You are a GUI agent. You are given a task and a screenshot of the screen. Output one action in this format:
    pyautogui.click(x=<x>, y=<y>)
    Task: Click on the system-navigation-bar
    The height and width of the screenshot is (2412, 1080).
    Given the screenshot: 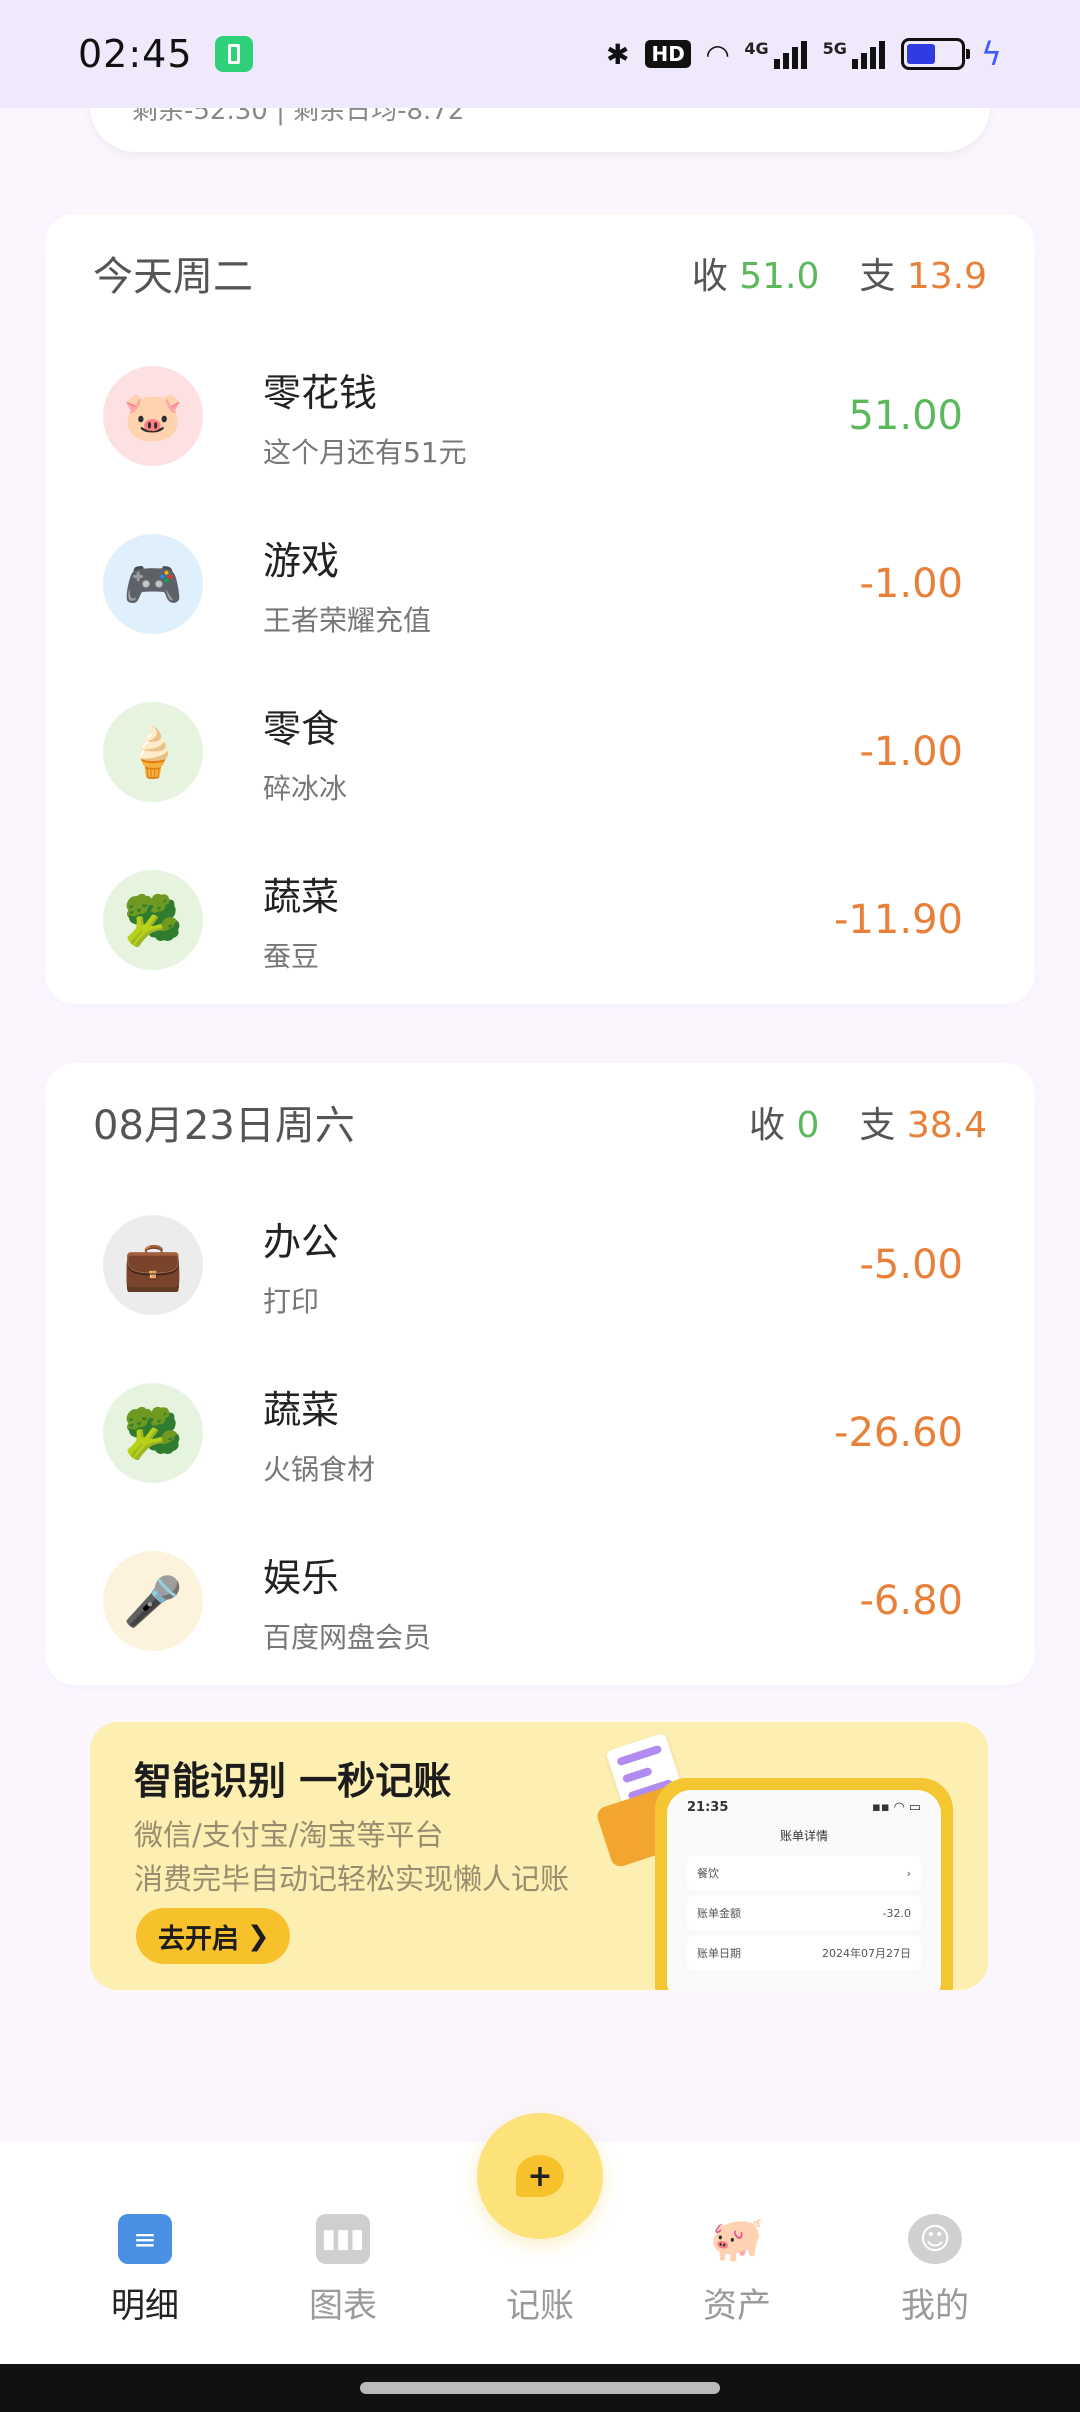 What is the action you would take?
    pyautogui.click(x=540, y=2388)
    